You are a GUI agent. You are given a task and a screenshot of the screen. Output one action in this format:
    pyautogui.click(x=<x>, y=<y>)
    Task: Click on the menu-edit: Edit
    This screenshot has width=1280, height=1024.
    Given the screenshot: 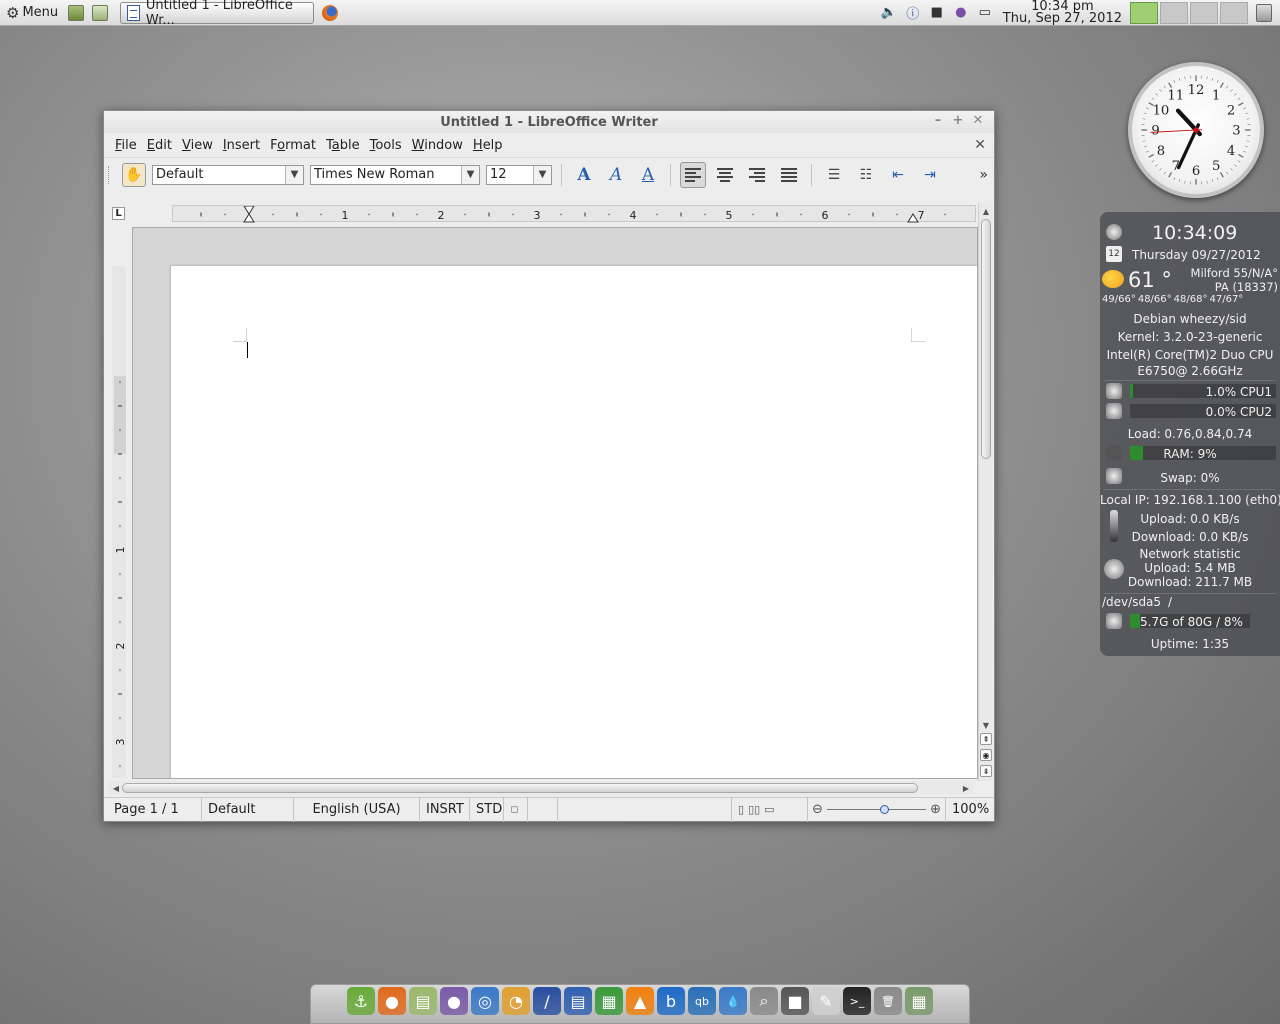 What is the action you would take?
    pyautogui.click(x=159, y=145)
    